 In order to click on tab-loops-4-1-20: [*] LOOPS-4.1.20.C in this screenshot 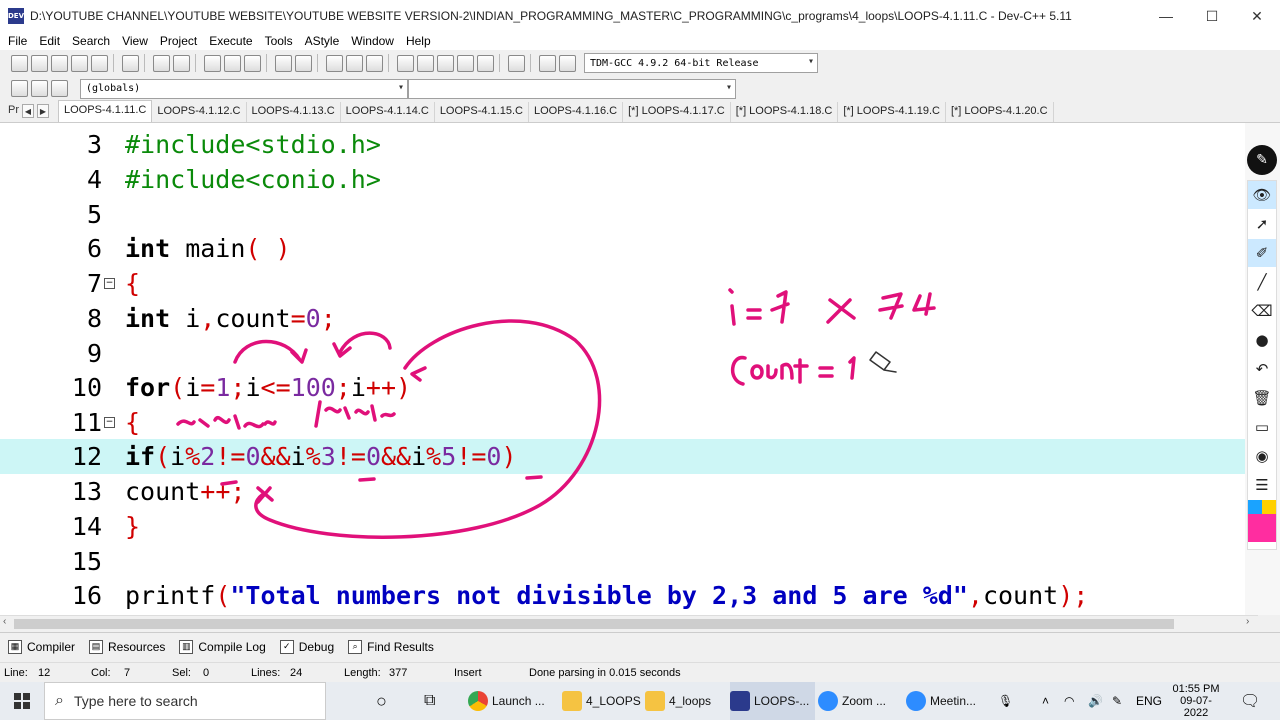, I will do `click(1000, 112)`.